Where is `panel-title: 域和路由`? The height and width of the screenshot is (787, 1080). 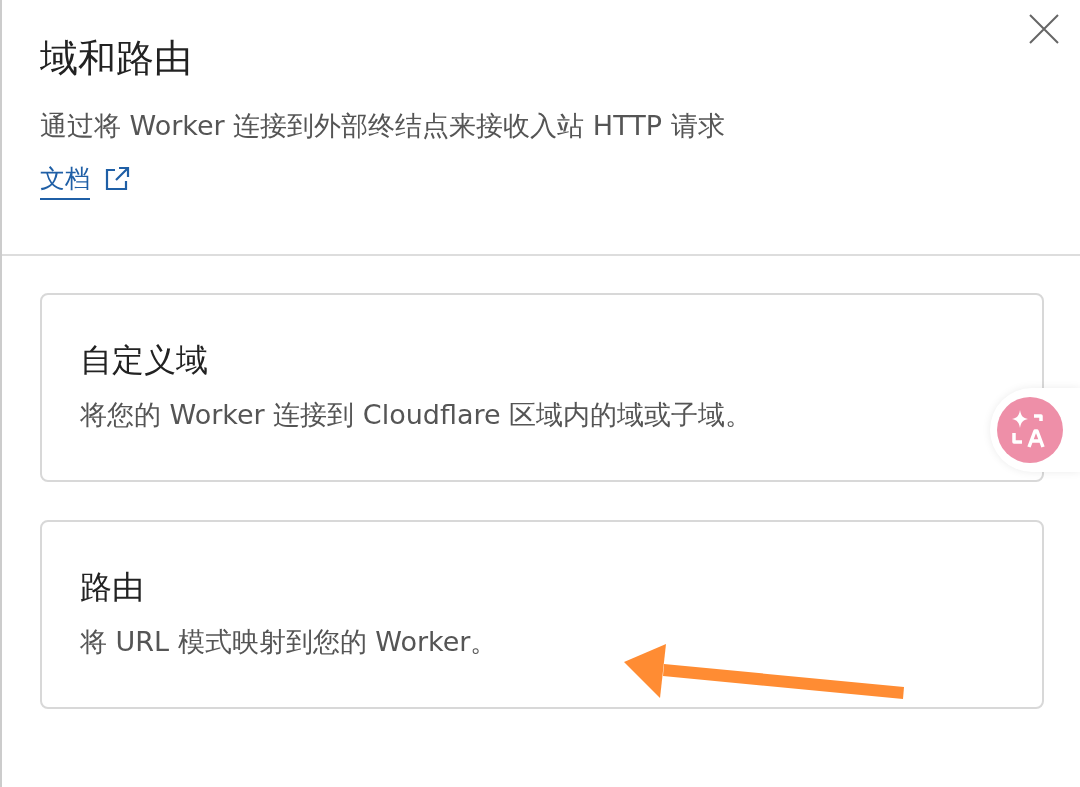
panel-title: 域和路由 is located at coordinates (116, 58).